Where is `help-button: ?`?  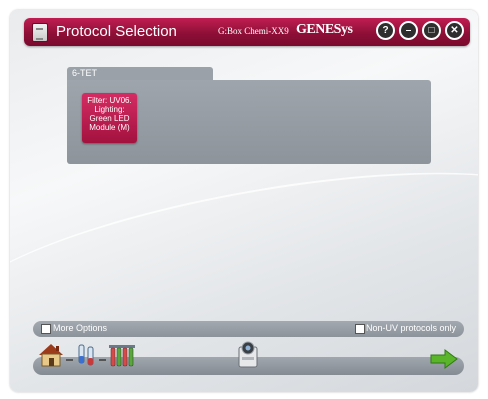 help-button: ? is located at coordinates (385, 30).